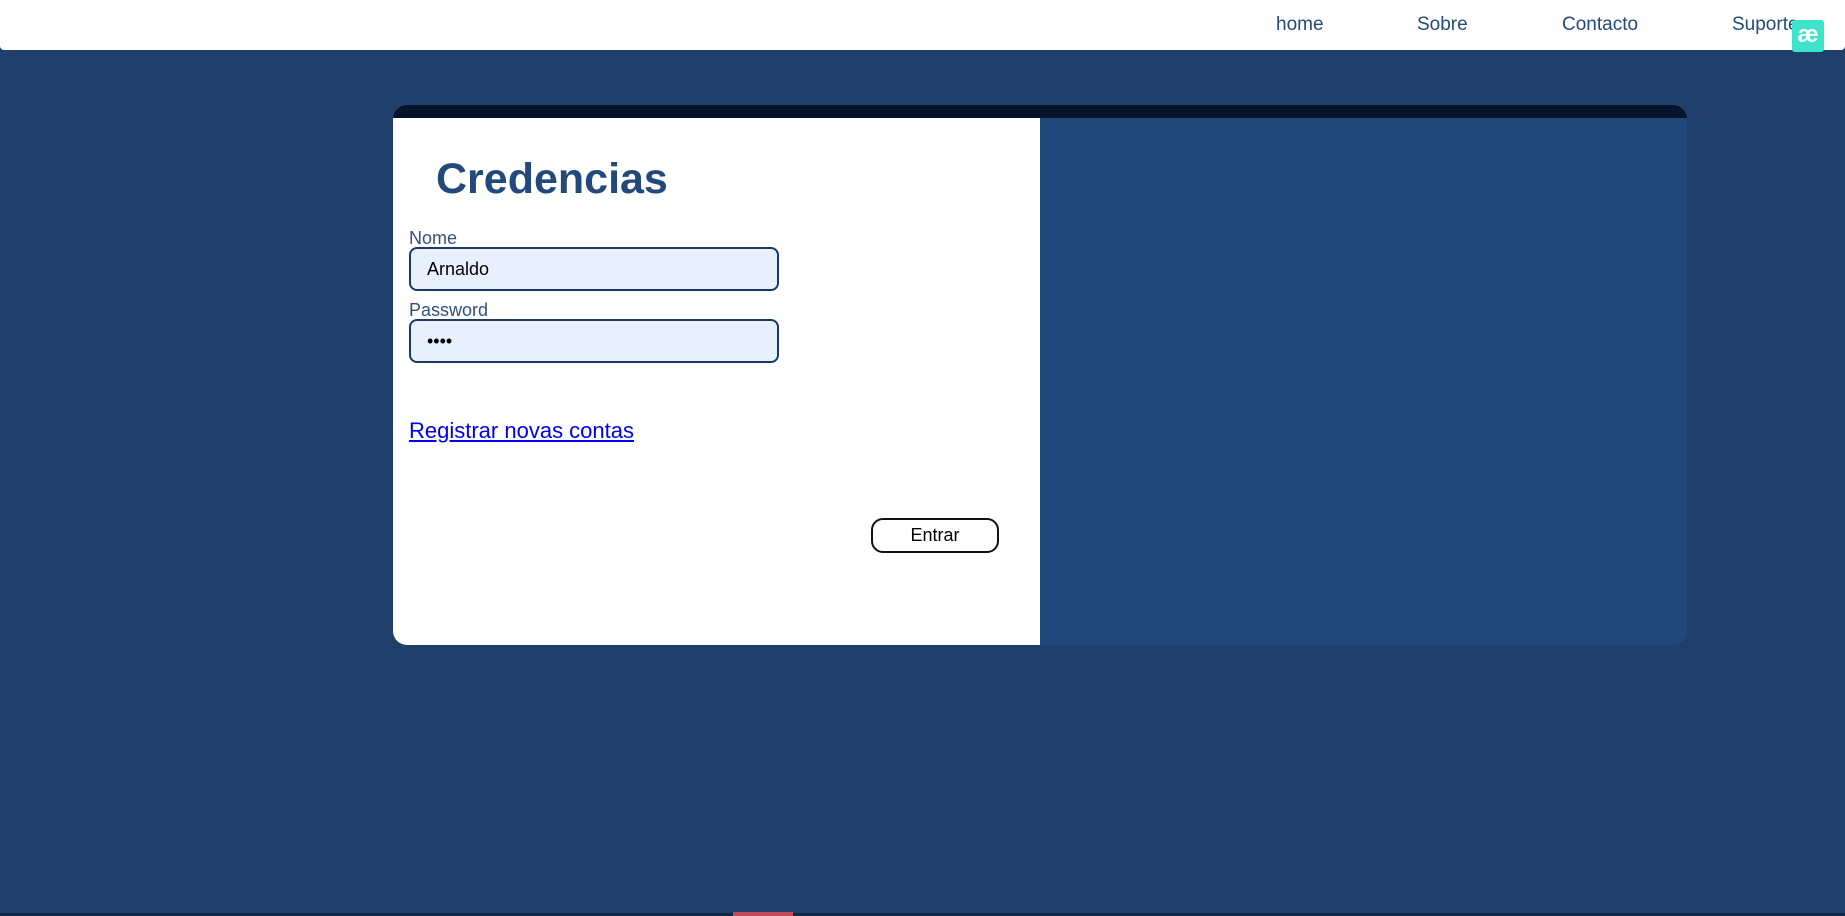 The width and height of the screenshot is (1845, 916). Describe the element at coordinates (594, 269) in the screenshot. I see `name-input` at that location.